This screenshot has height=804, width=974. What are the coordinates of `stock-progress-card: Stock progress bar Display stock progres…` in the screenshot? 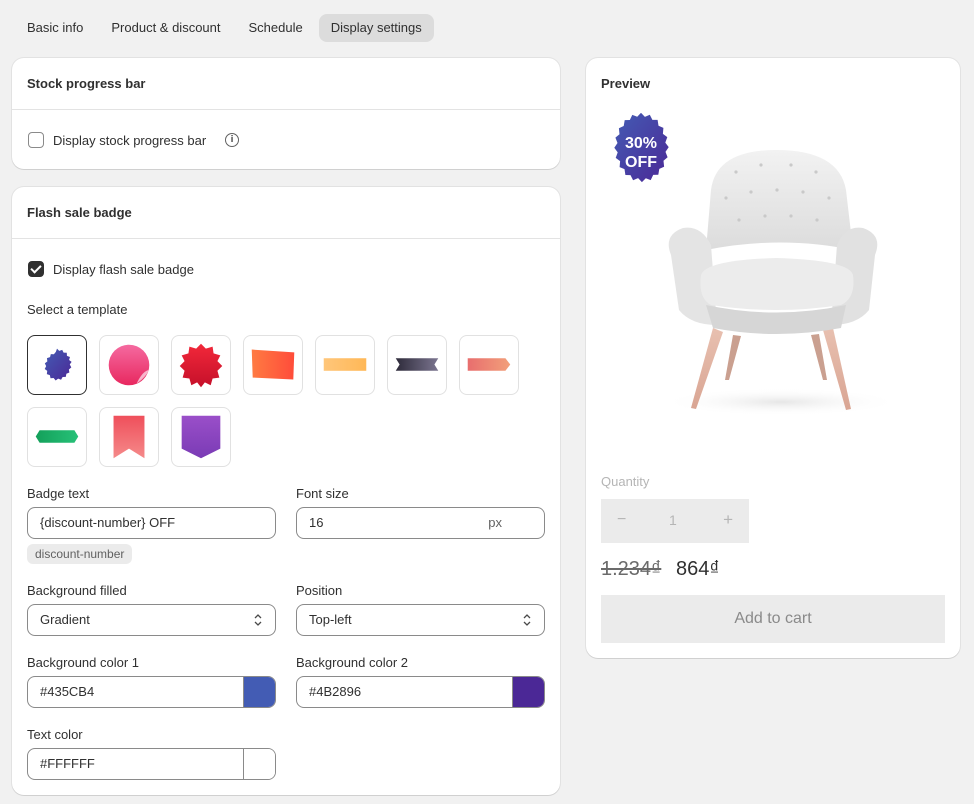 It's located at (286, 113).